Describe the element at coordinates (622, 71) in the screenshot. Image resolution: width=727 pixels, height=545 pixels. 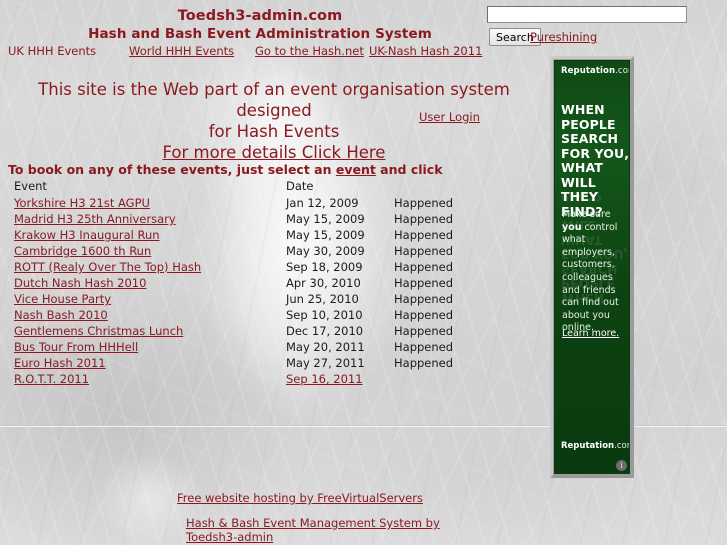
I see `ad-brand-top-suffix: .com` at that location.